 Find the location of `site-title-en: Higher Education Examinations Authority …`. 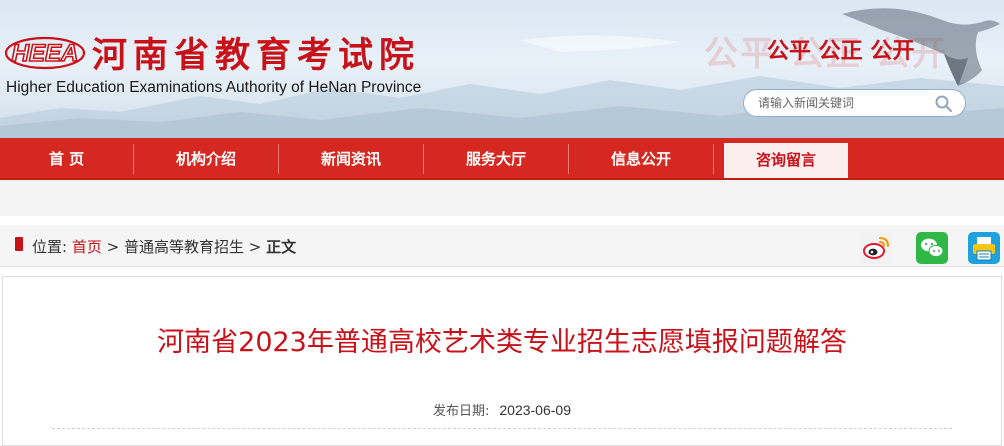

site-title-en: Higher Education Examinations Authority … is located at coordinates (214, 87).